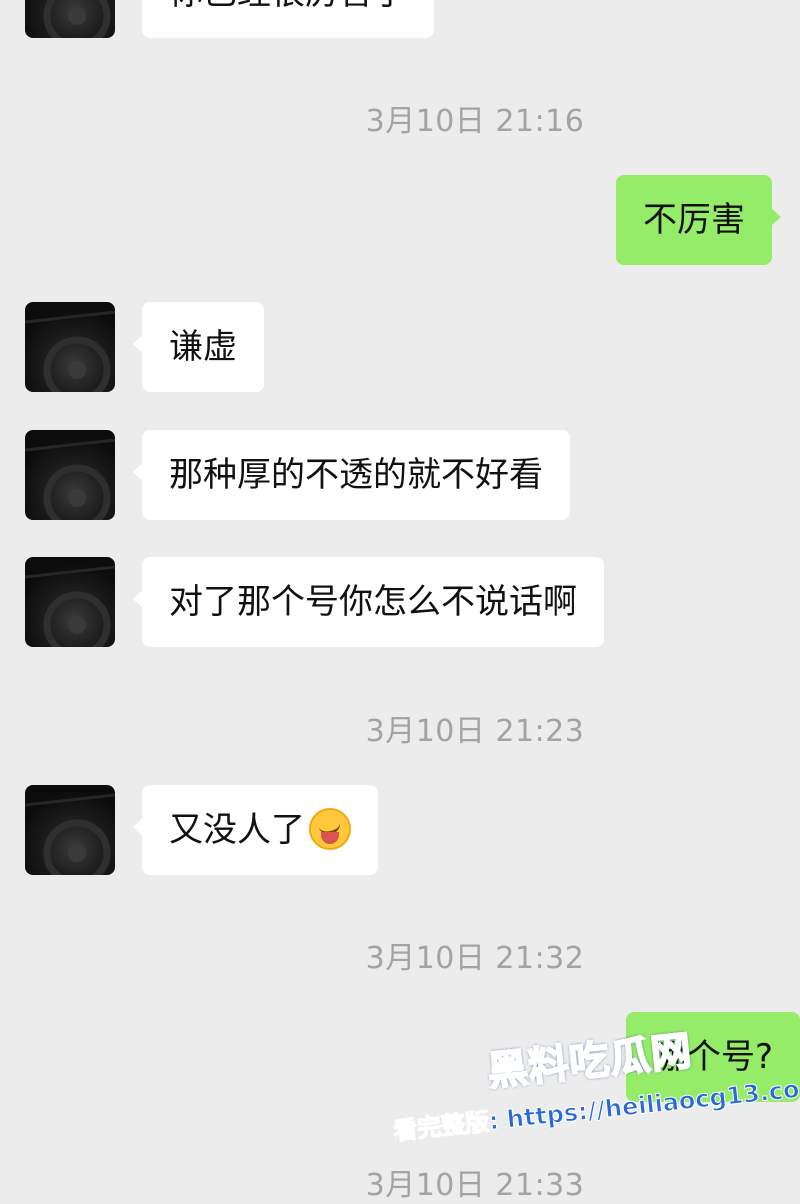 The image size is (800, 1204). I want to click on facepalm-emoji-icon, so click(330, 828).